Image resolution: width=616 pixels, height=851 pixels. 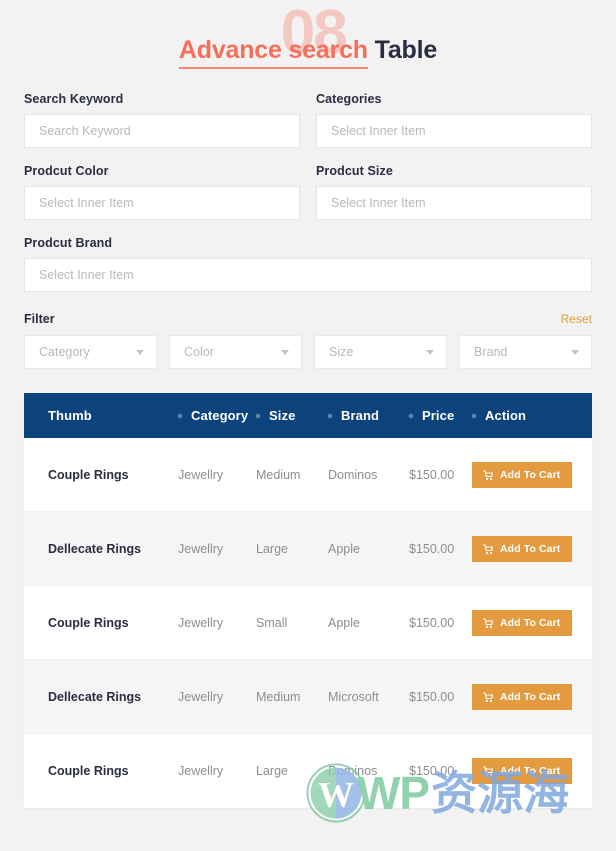 I want to click on filter-controls: Category Color Size Brand, so click(x=308, y=352).